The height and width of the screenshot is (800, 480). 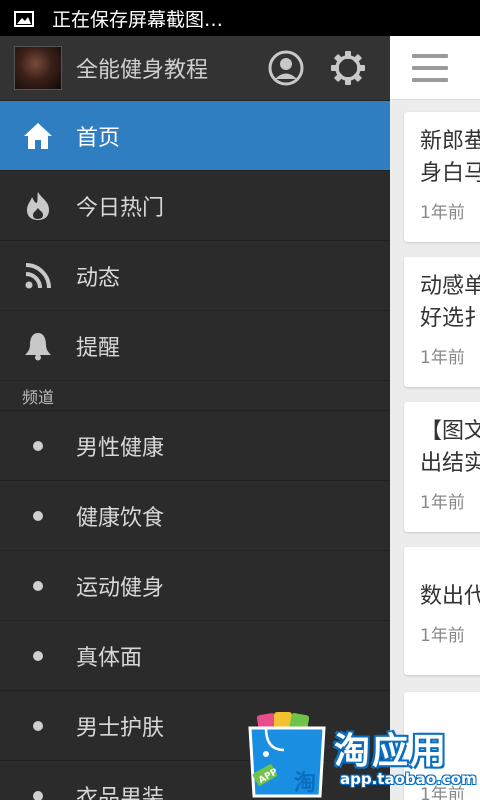 I want to click on article-card: 【图文 出结实 1年前, so click(x=442, y=467).